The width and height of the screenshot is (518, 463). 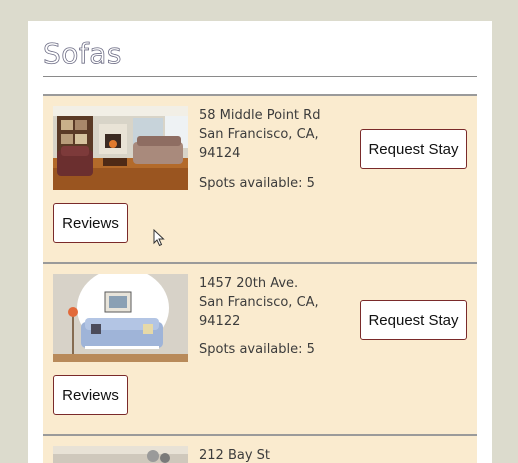 What do you see at coordinates (260, 115) in the screenshot?
I see `address-street: 58 Middle Point Rd` at bounding box center [260, 115].